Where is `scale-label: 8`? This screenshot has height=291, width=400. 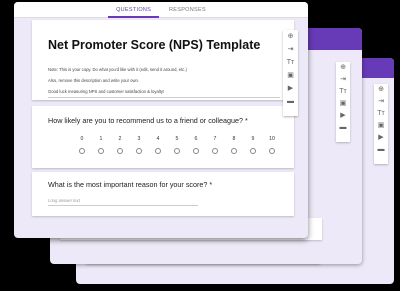 scale-label: 8 is located at coordinates (234, 139).